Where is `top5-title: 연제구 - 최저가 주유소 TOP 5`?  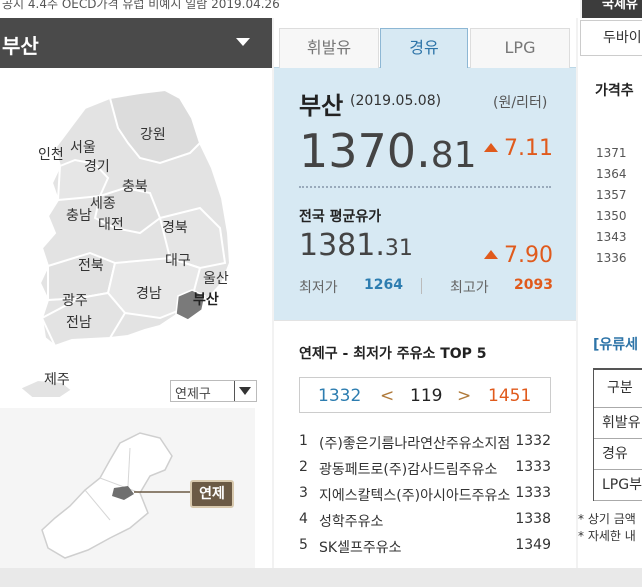
top5-title: 연제구 - 최저가 주유소 TOP 5 is located at coordinates (393, 354).